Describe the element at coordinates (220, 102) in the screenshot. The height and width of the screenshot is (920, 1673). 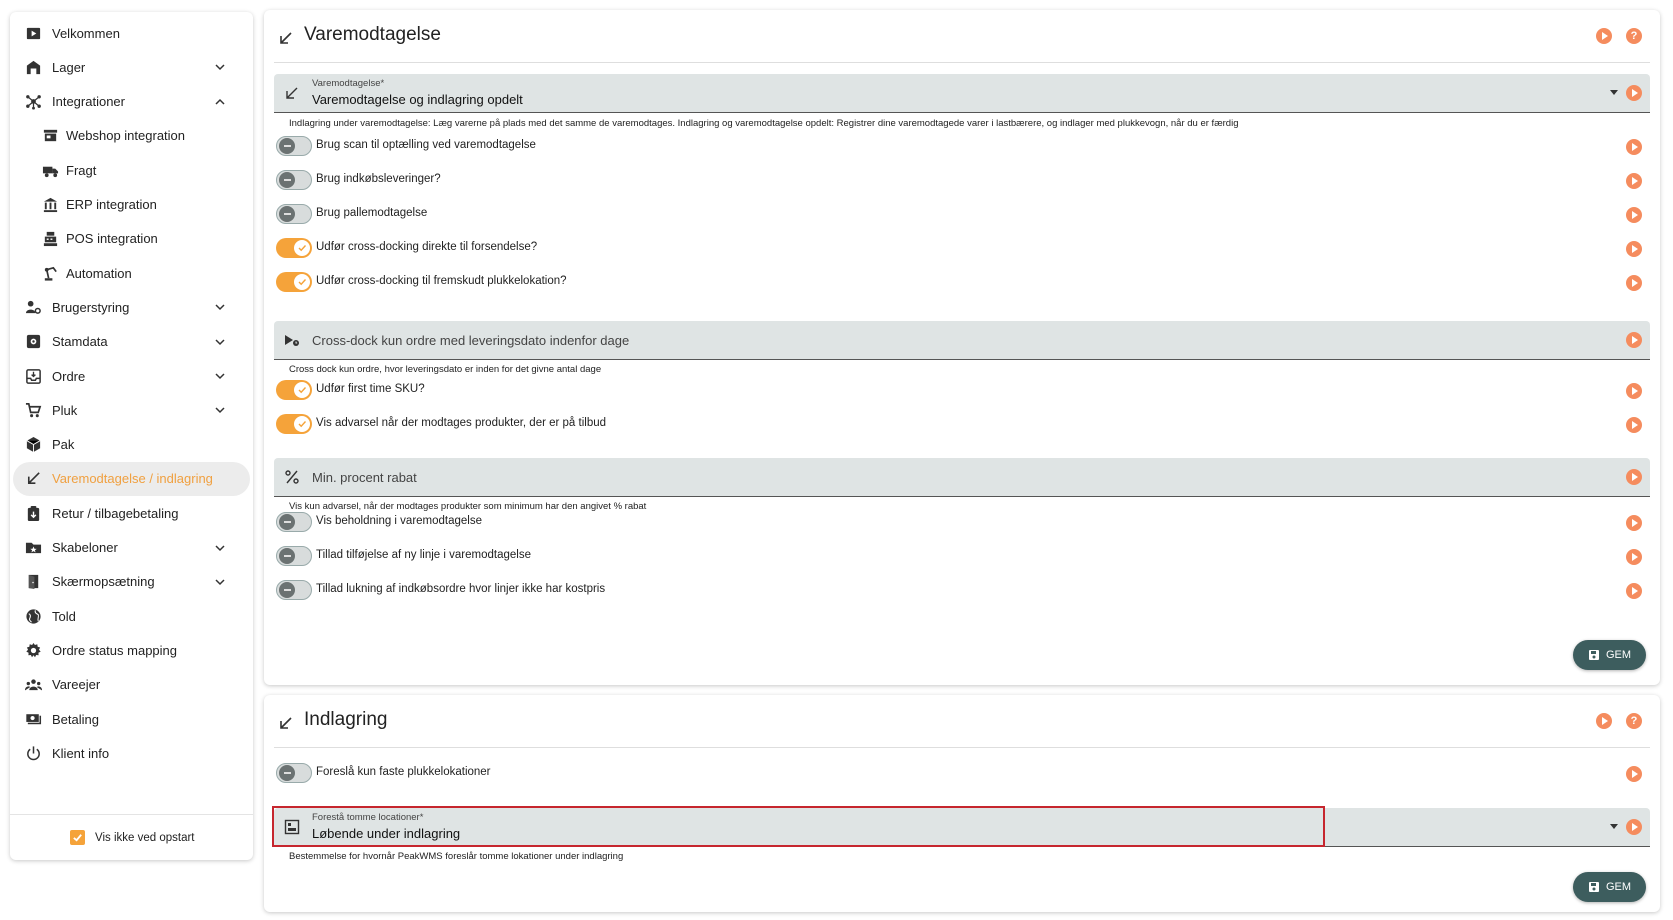
I see `chevron-up-icon` at that location.